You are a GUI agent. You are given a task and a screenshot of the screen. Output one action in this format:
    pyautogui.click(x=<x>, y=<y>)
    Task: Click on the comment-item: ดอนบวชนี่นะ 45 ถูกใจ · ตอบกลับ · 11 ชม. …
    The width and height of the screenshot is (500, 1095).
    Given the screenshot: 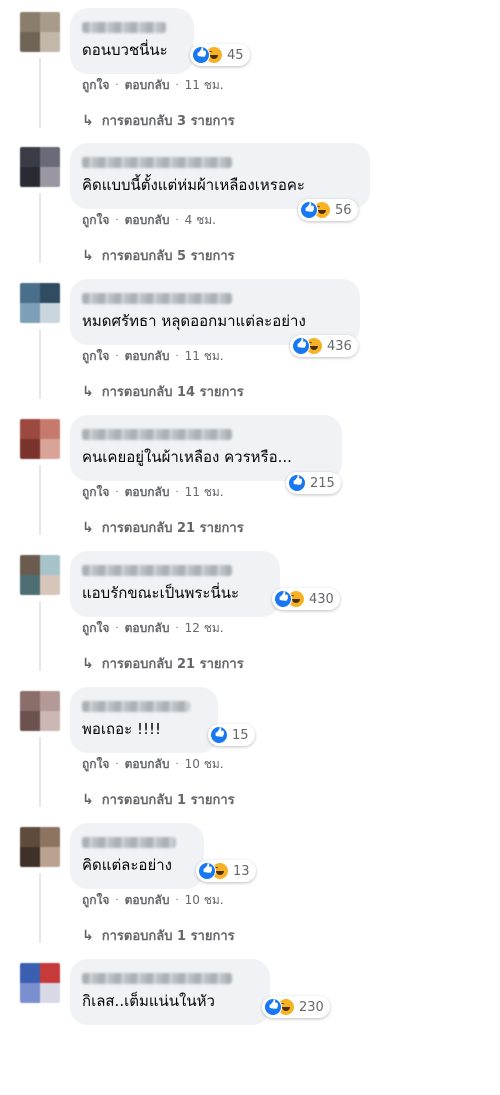 What is the action you would take?
    pyautogui.click(x=250, y=76)
    